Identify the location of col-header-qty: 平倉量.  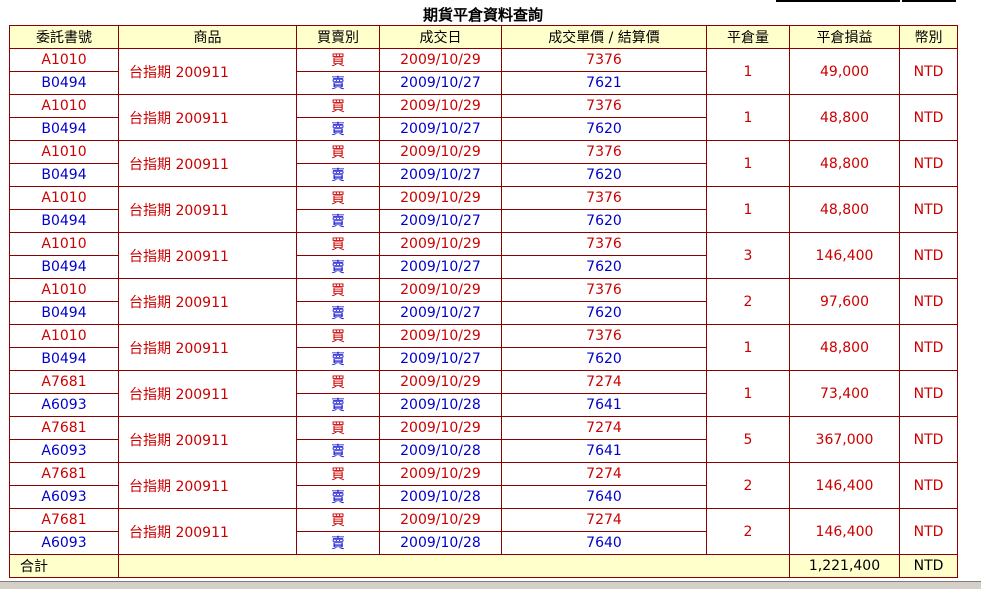
(748, 37).